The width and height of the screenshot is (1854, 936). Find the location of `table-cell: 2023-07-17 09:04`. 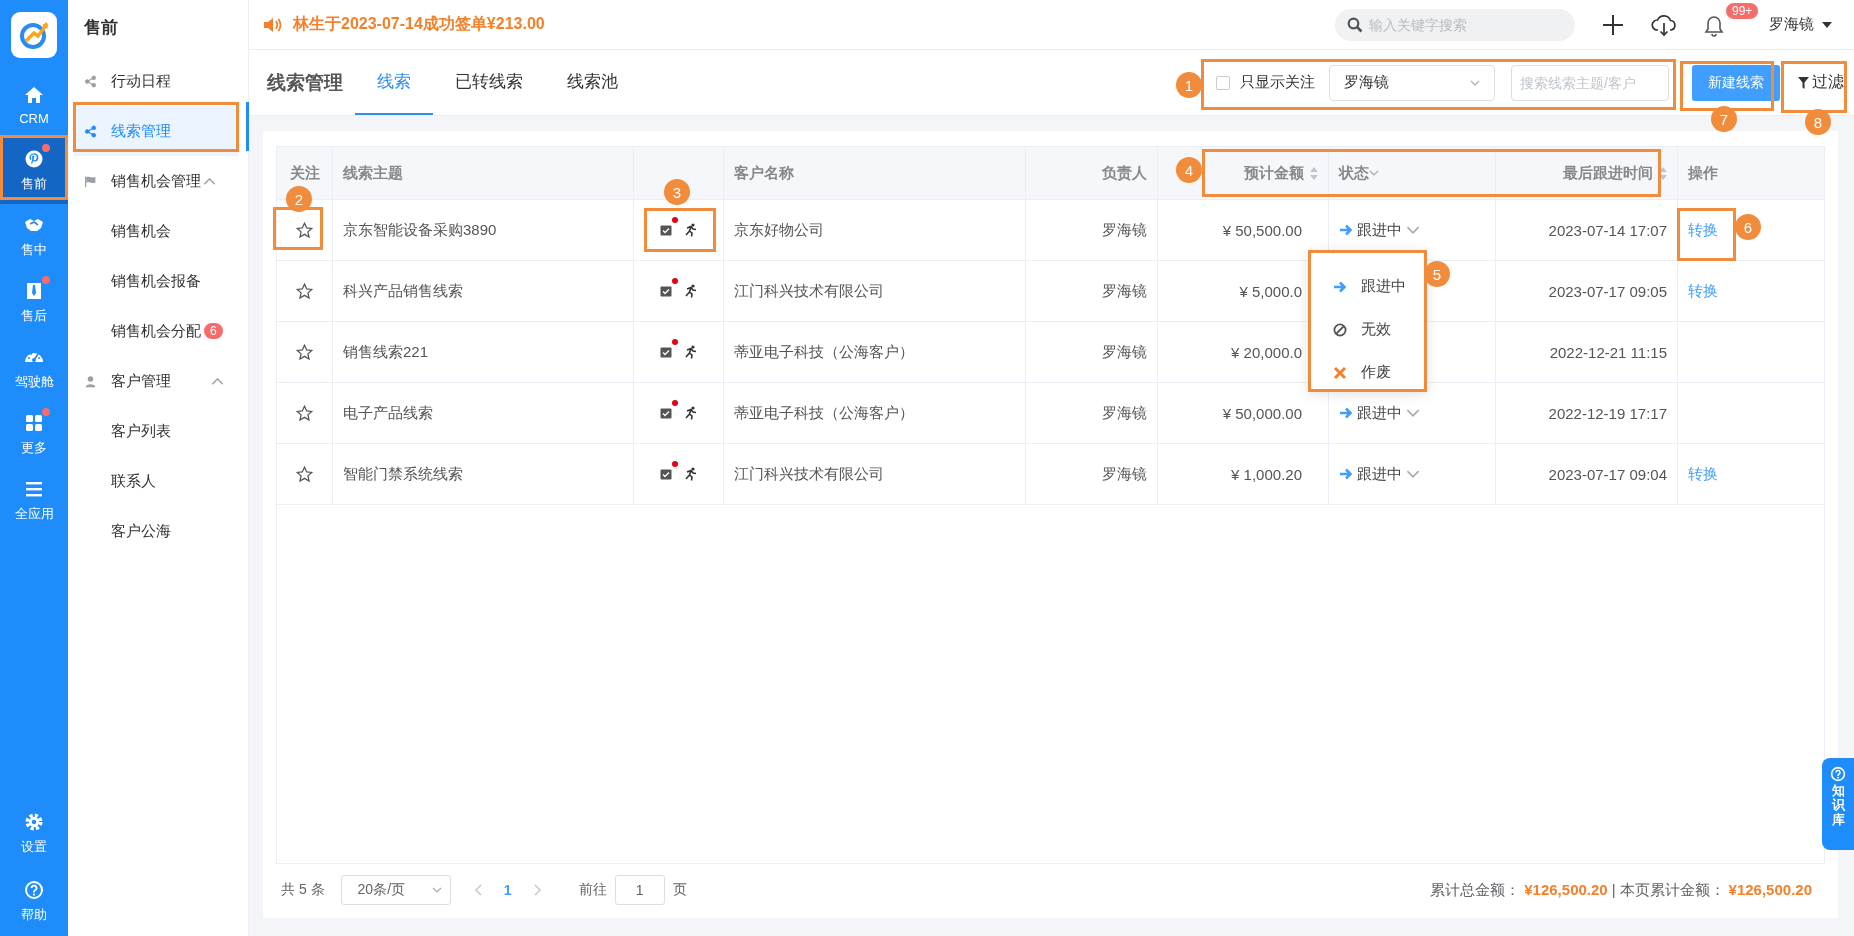

table-cell: 2023-07-17 09:04 is located at coordinates (1587, 474).